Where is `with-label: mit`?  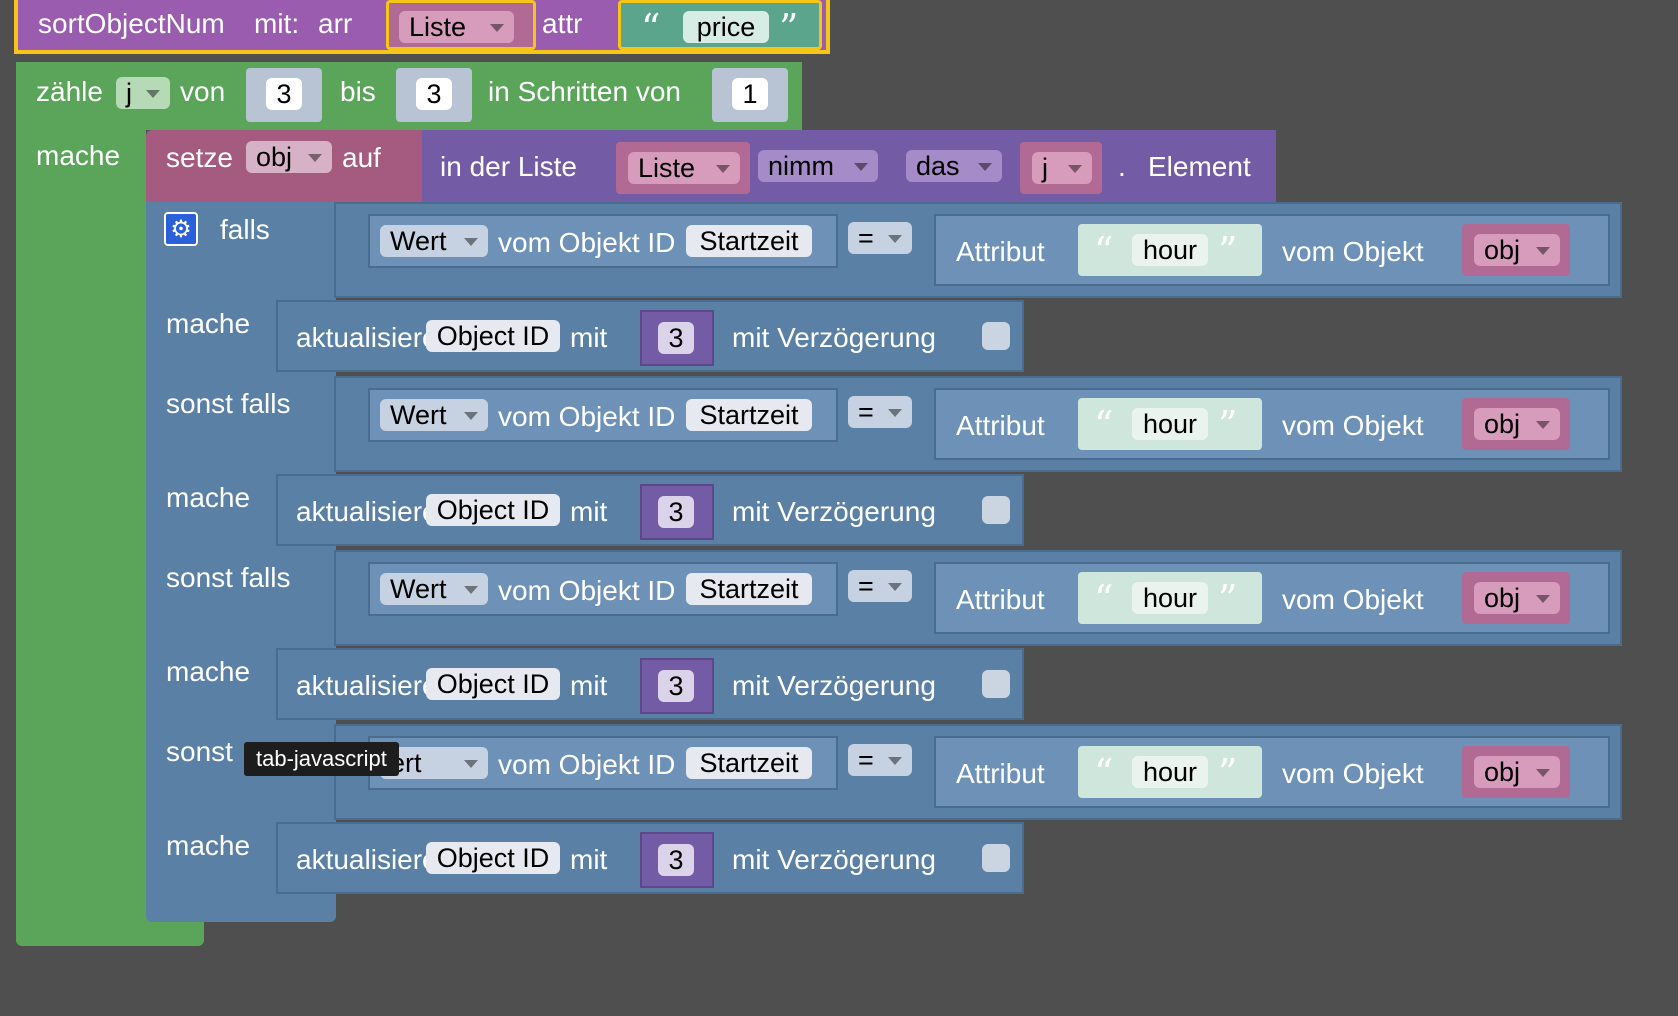
with-label: mit is located at coordinates (589, 511).